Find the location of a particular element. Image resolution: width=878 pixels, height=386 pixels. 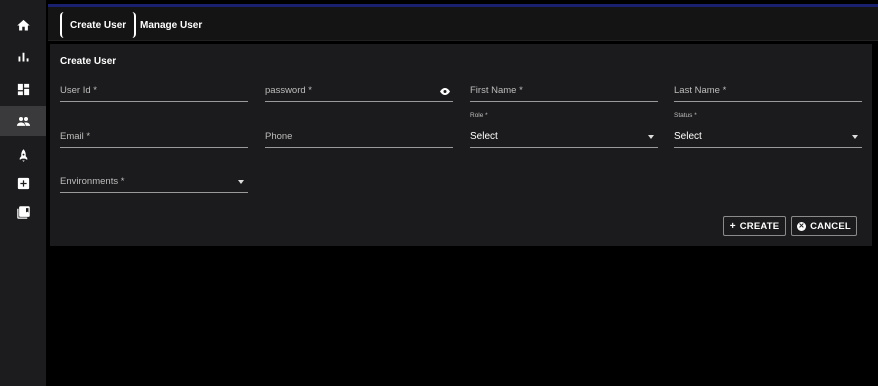

sidebar-item-home is located at coordinates (23, 25).